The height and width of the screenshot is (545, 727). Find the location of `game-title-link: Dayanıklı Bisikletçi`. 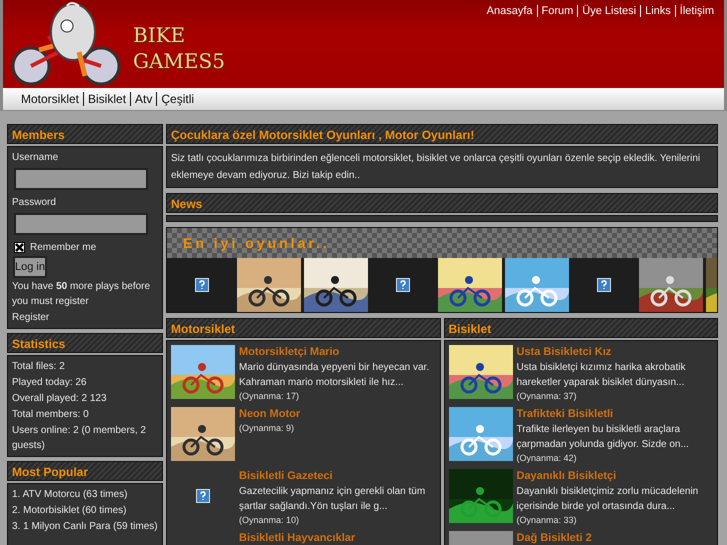

game-title-link: Dayanıklı Bisikletçi is located at coordinates (614, 476).